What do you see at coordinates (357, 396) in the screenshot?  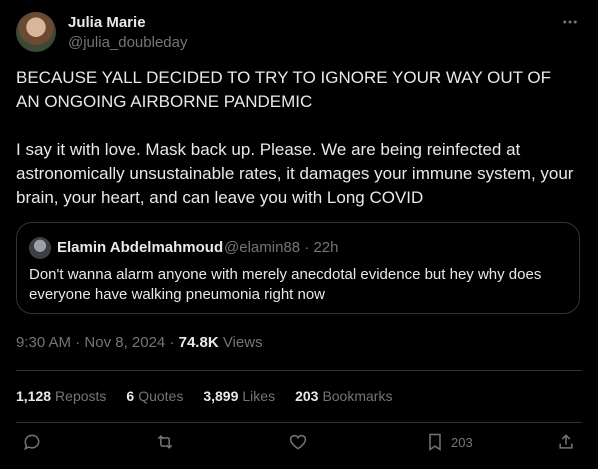 I see `bookmarks-label: Bookmarks` at bounding box center [357, 396].